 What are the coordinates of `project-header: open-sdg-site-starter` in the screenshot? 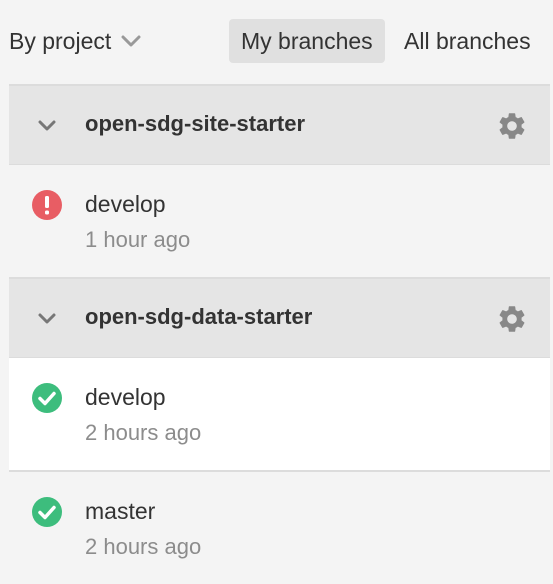 It's located at (279, 125).